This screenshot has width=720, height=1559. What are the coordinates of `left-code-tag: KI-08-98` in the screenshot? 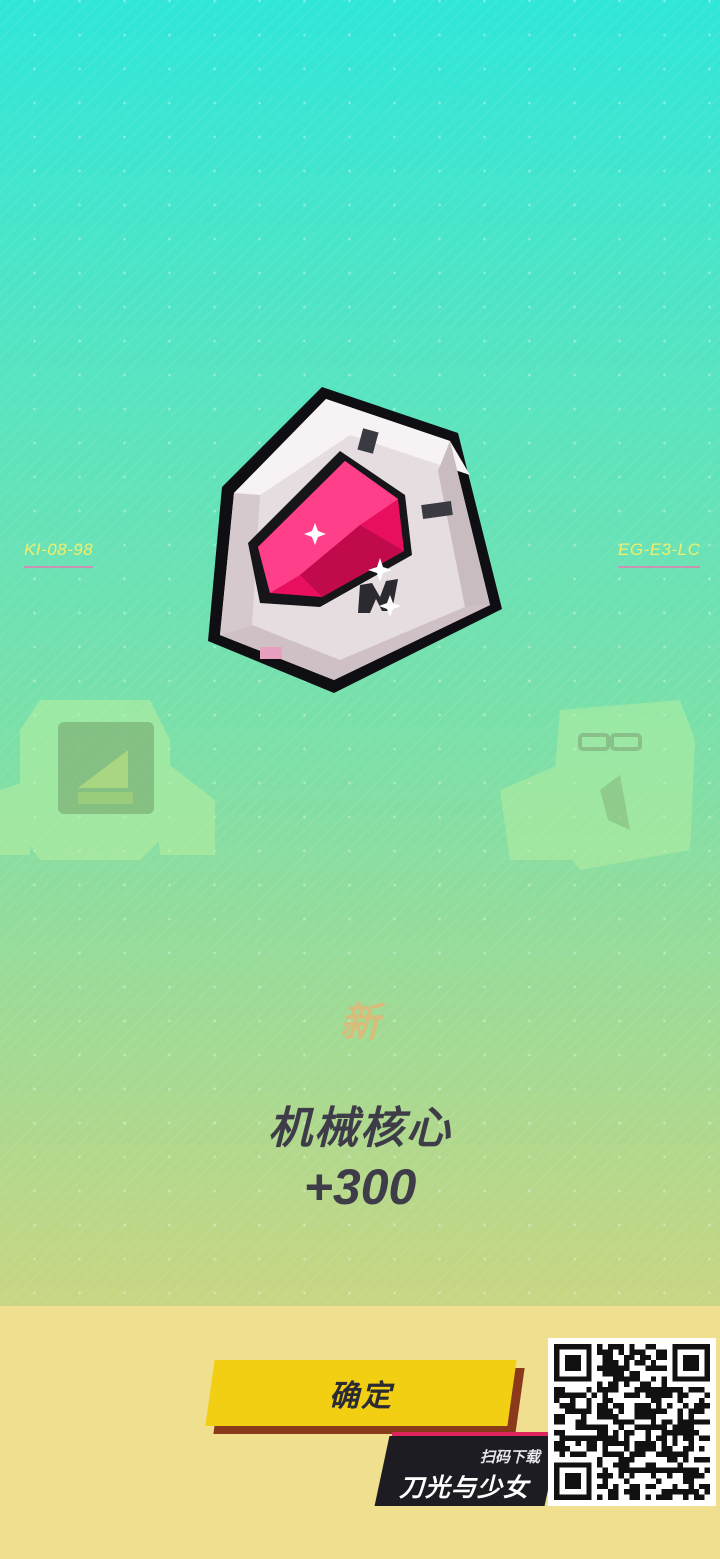 It's located at (59, 554).